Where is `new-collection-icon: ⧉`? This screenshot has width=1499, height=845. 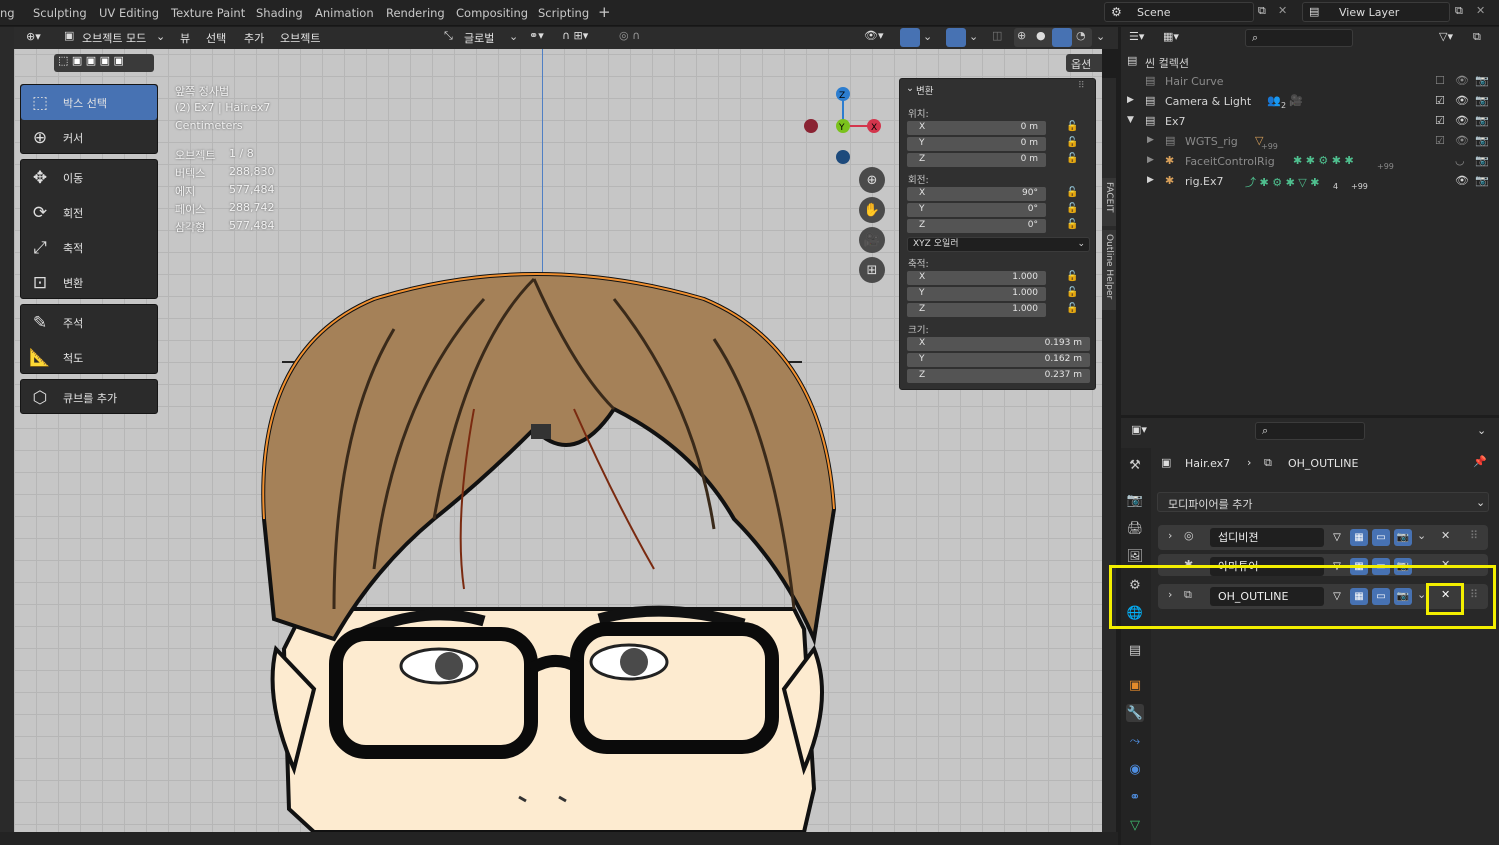
new-collection-icon: ⧉ is located at coordinates (1477, 37).